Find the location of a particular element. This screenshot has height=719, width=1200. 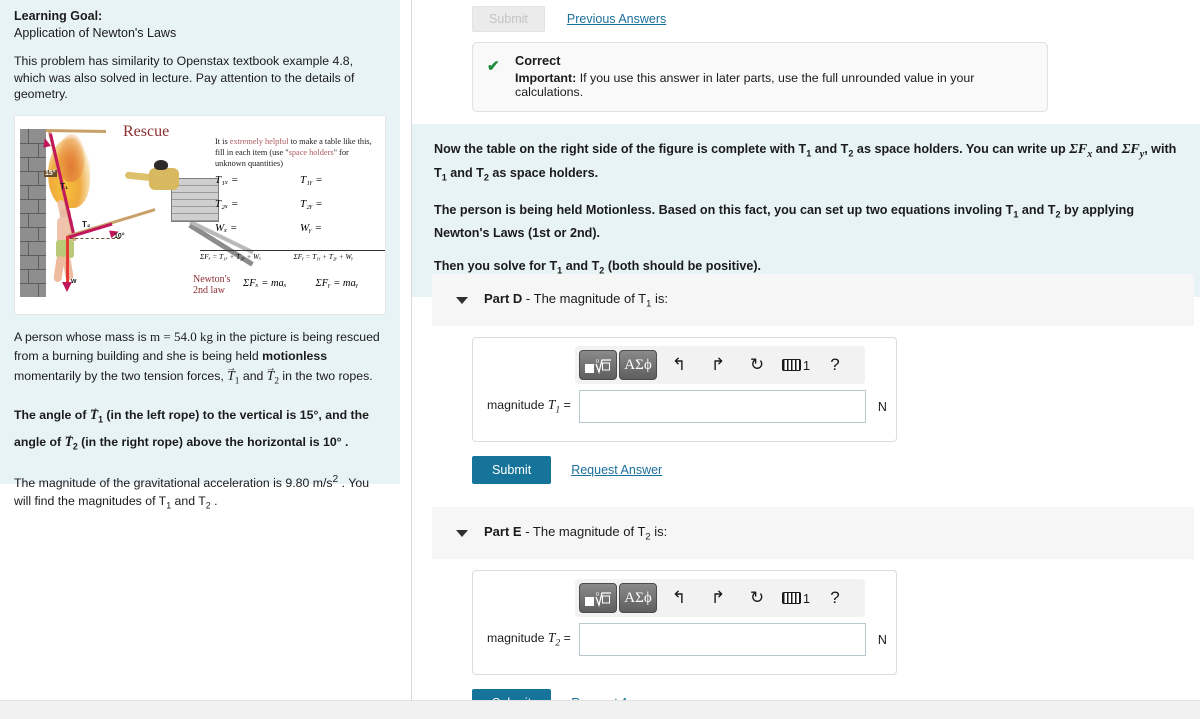

math-toolbar-part-e: 0 ΑΣϕ ↰ ↱ ↻ 1 ? is located at coordinates (720, 598).